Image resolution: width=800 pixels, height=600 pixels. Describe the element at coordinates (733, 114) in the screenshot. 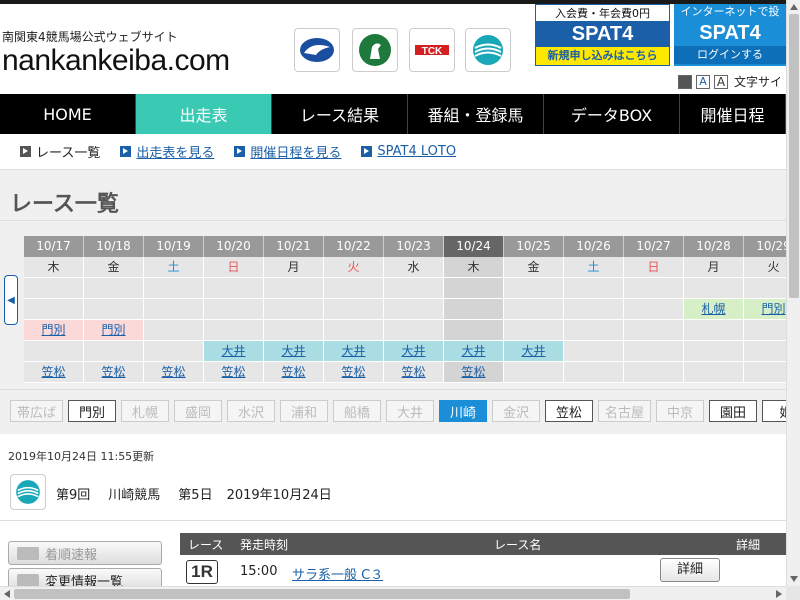

I see `nav-schedule: 開催日程` at that location.